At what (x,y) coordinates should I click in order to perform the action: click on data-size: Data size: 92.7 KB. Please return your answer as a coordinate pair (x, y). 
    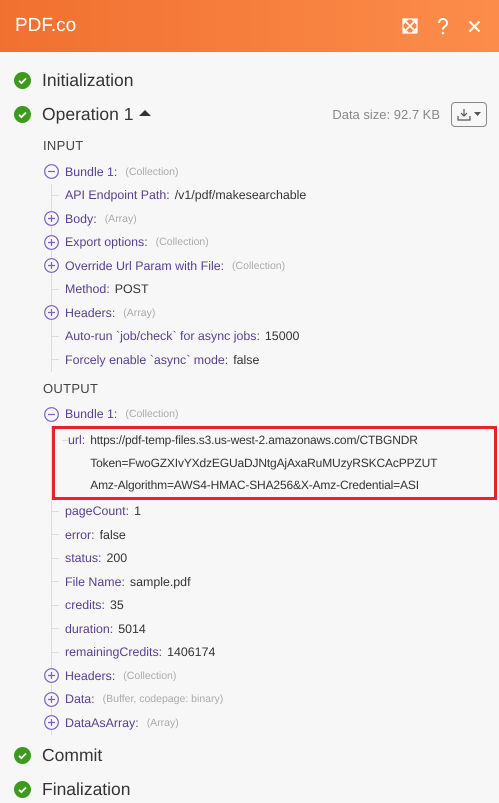
    Looking at the image, I should click on (386, 114).